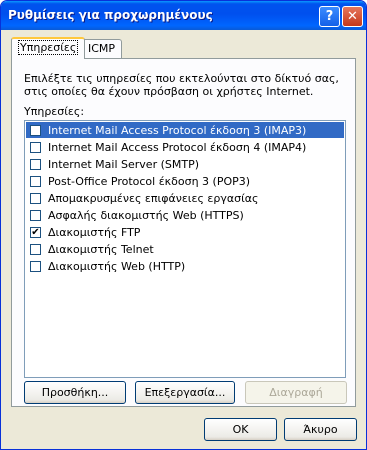 This screenshot has width=367, height=450. Describe the element at coordinates (117, 266) in the screenshot. I see `list-item-label: Διακομιστής Web (HTTP)` at that location.